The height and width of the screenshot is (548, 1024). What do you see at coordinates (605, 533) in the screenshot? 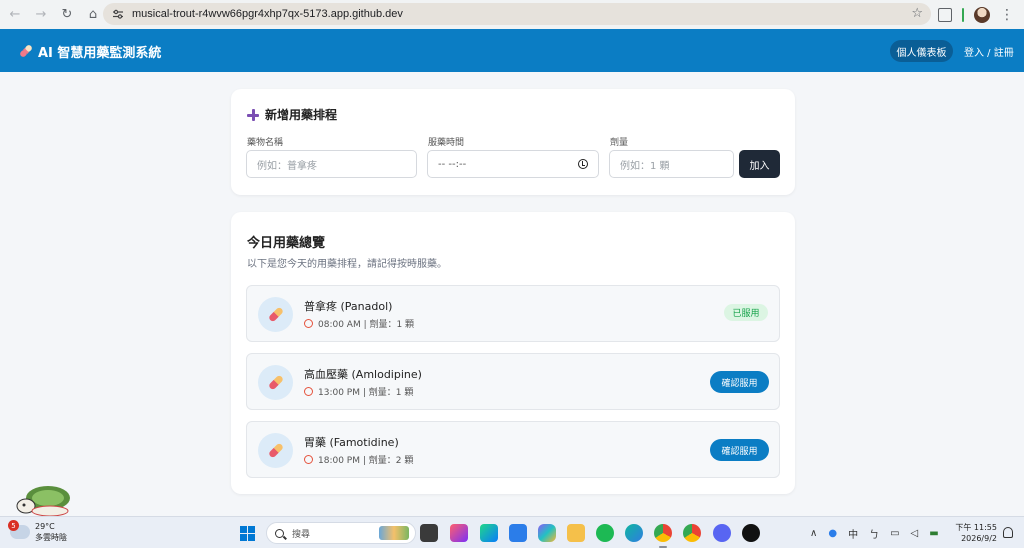
I see `spotify-icon` at bounding box center [605, 533].